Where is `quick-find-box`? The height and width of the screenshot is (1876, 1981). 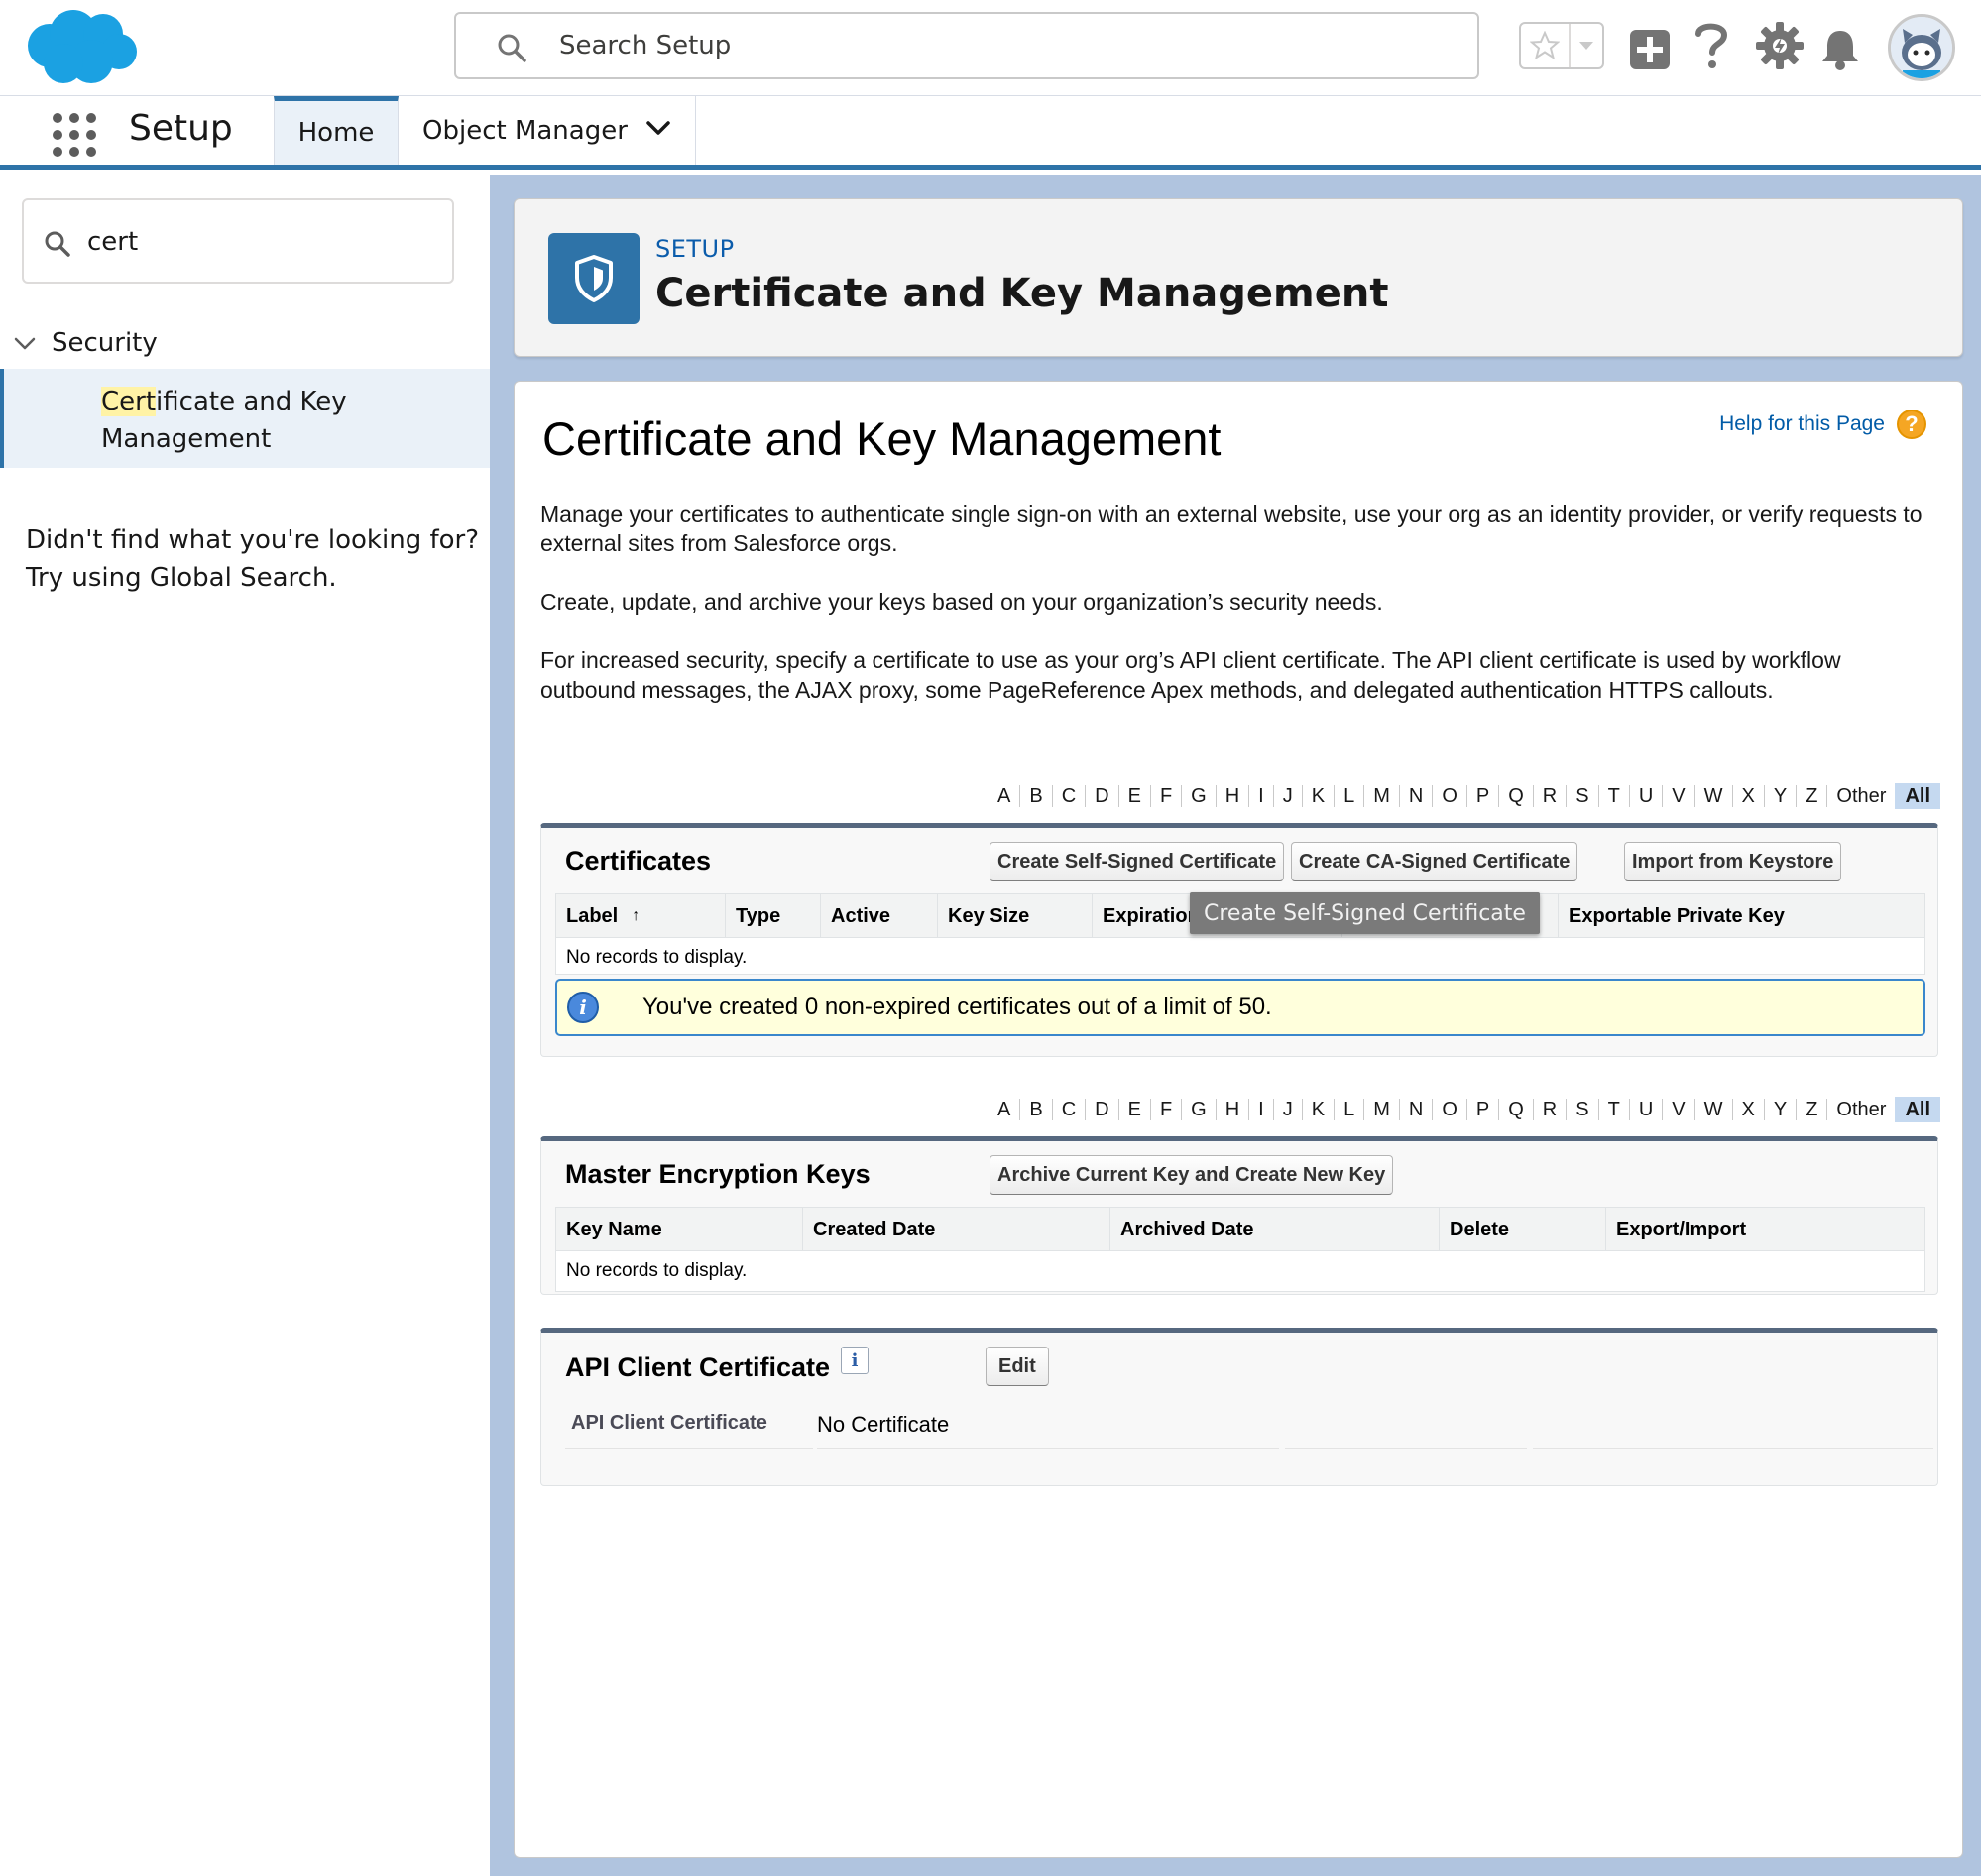
quick-find-box is located at coordinates (238, 241).